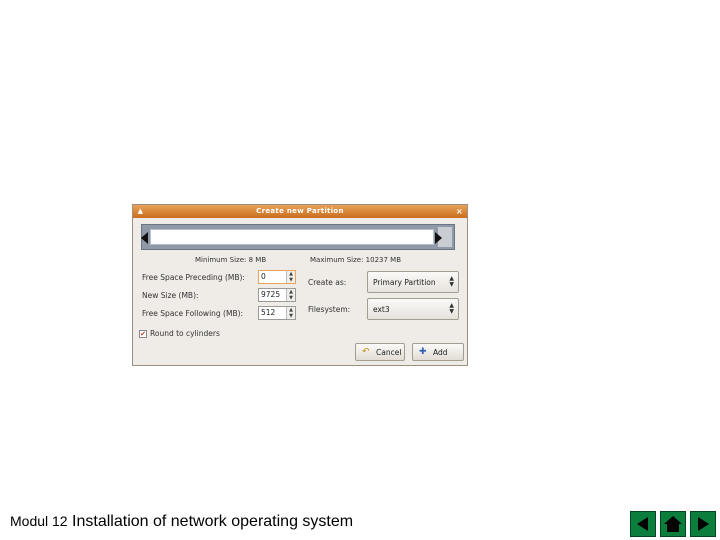 Image resolution: width=720 pixels, height=540 pixels. I want to click on add-button: ✚ Add, so click(438, 352).